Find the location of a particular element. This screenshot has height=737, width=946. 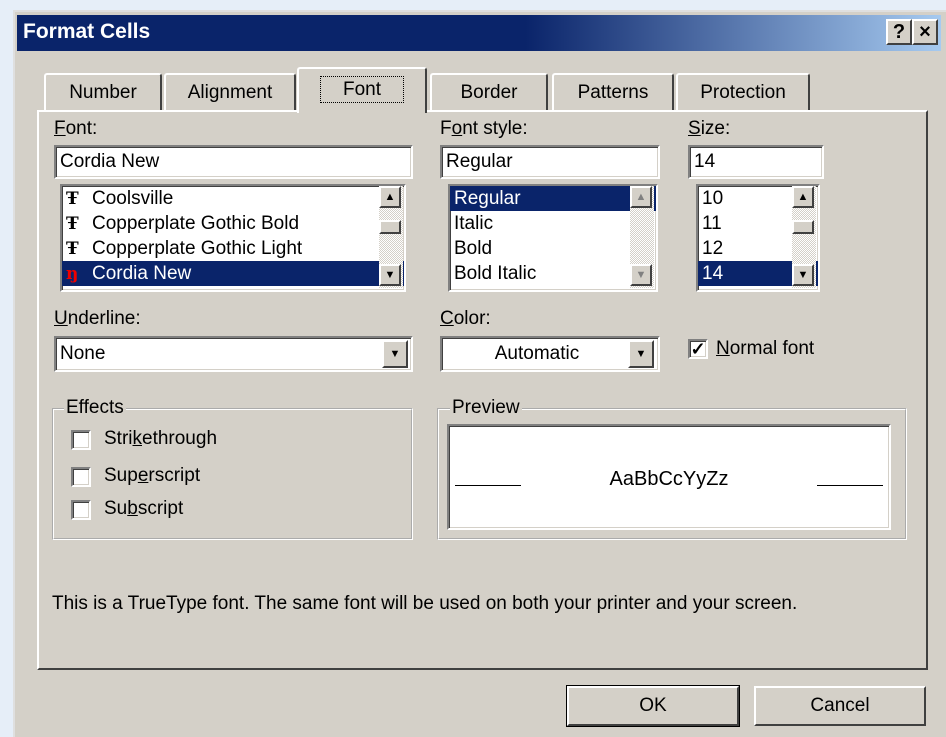

font-list-item: Ŧ Copperplate Gothic Bold is located at coordinates (233, 223).